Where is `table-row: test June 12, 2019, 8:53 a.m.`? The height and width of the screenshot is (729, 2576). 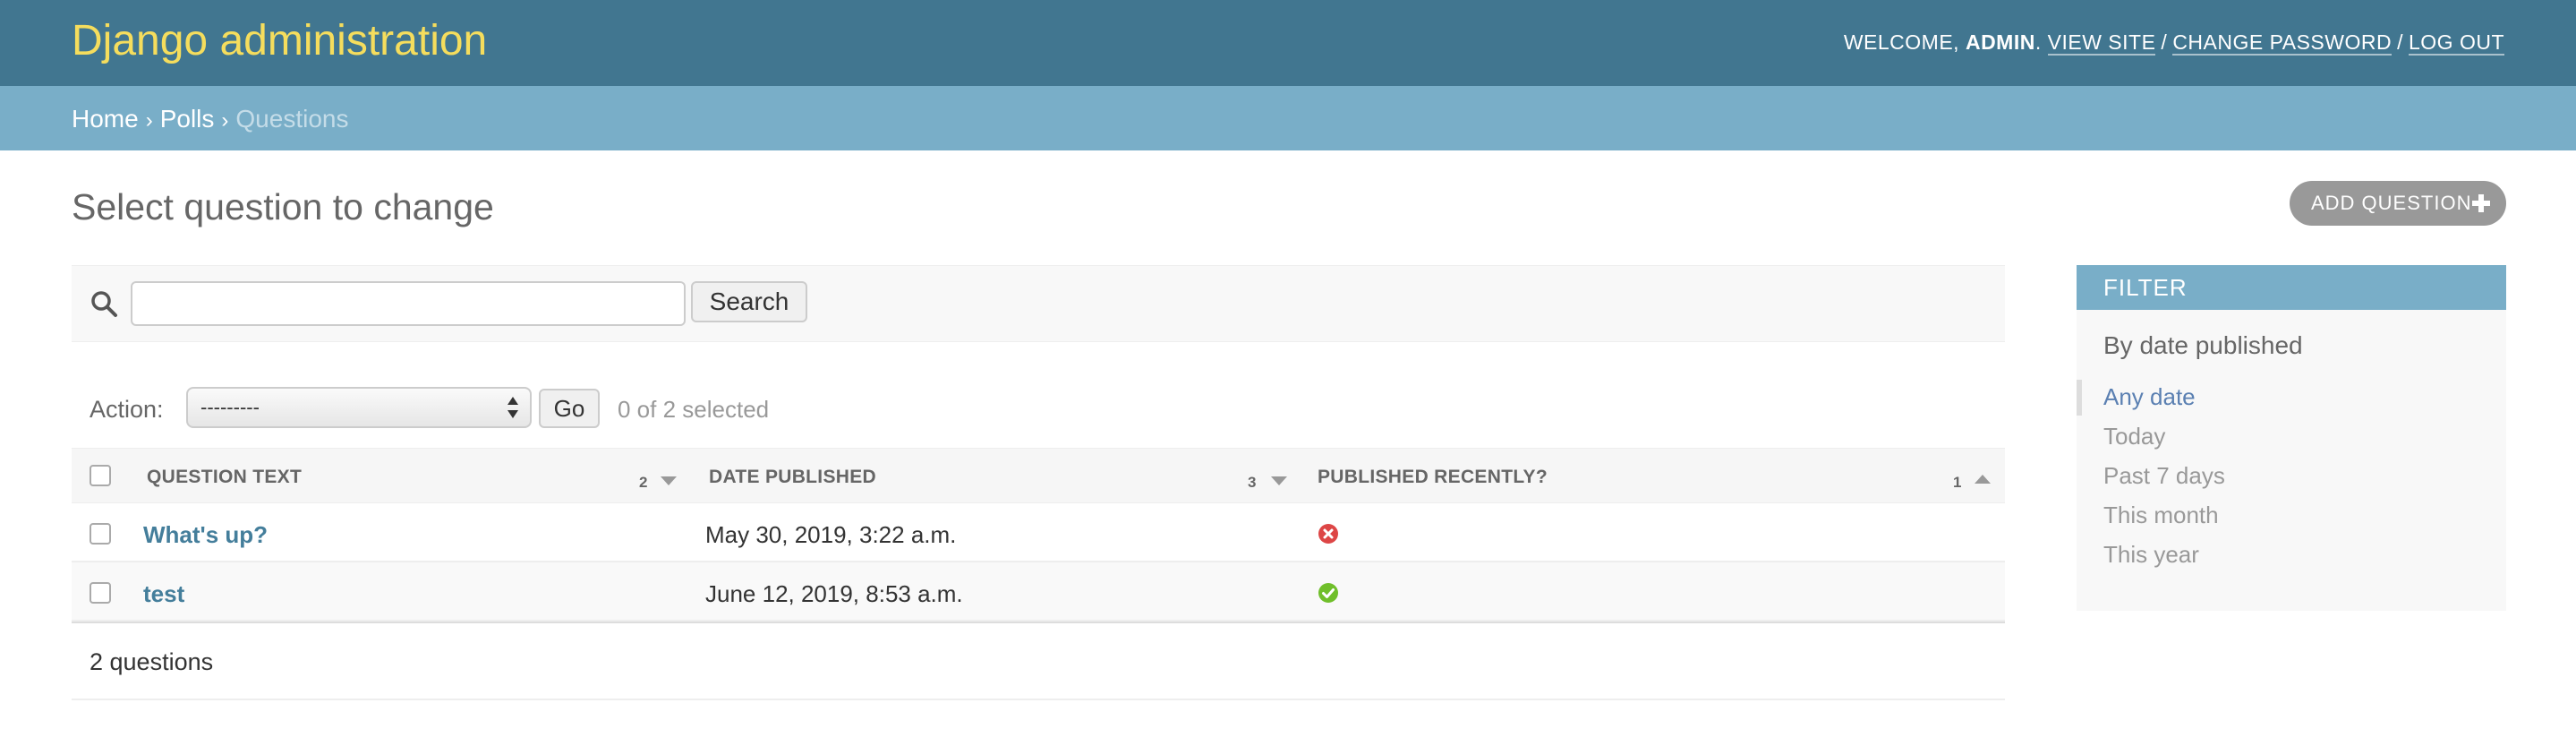
table-row: test June 12, 2019, 8:53 a.m. is located at coordinates (1038, 592).